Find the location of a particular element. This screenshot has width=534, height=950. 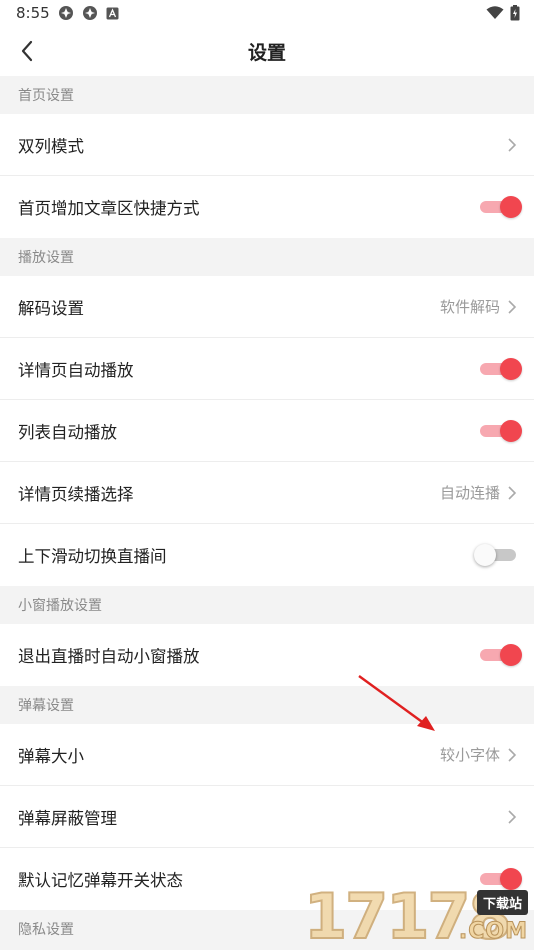

toggle-danmaku-remember is located at coordinates (501, 879).